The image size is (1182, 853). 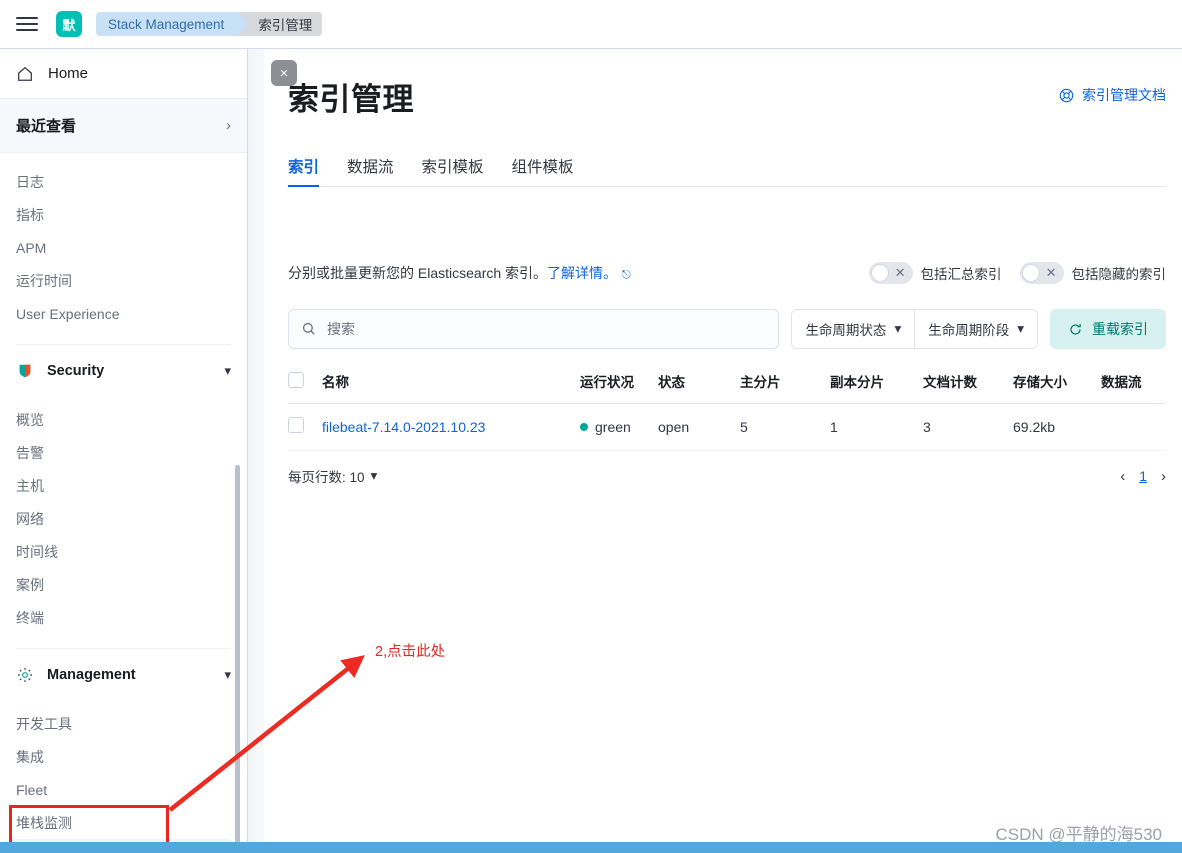 What do you see at coordinates (727, 476) in the screenshot?
I see `pagination-bar: 每页行数: 10 ▾ ‹ 1 ›` at bounding box center [727, 476].